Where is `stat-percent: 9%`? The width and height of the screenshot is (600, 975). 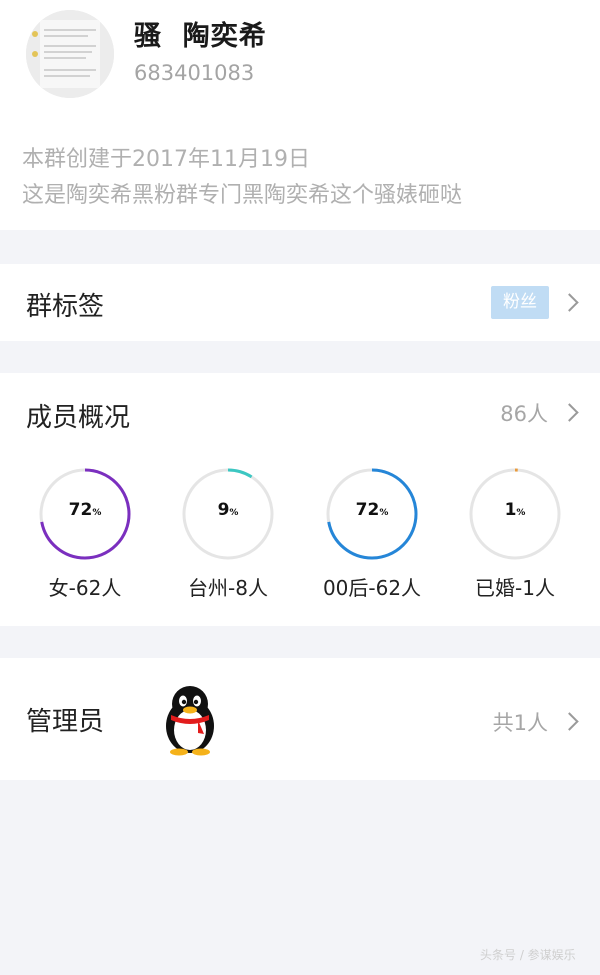
stat-percent: 9% is located at coordinates (228, 510).